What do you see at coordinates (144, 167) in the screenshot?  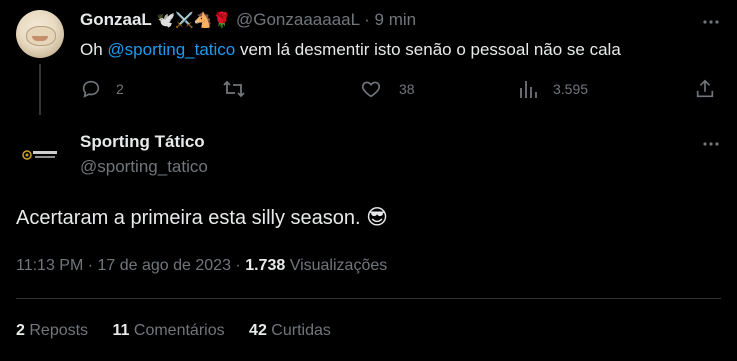 I see `main-author-handle: @sporting_tatico` at bounding box center [144, 167].